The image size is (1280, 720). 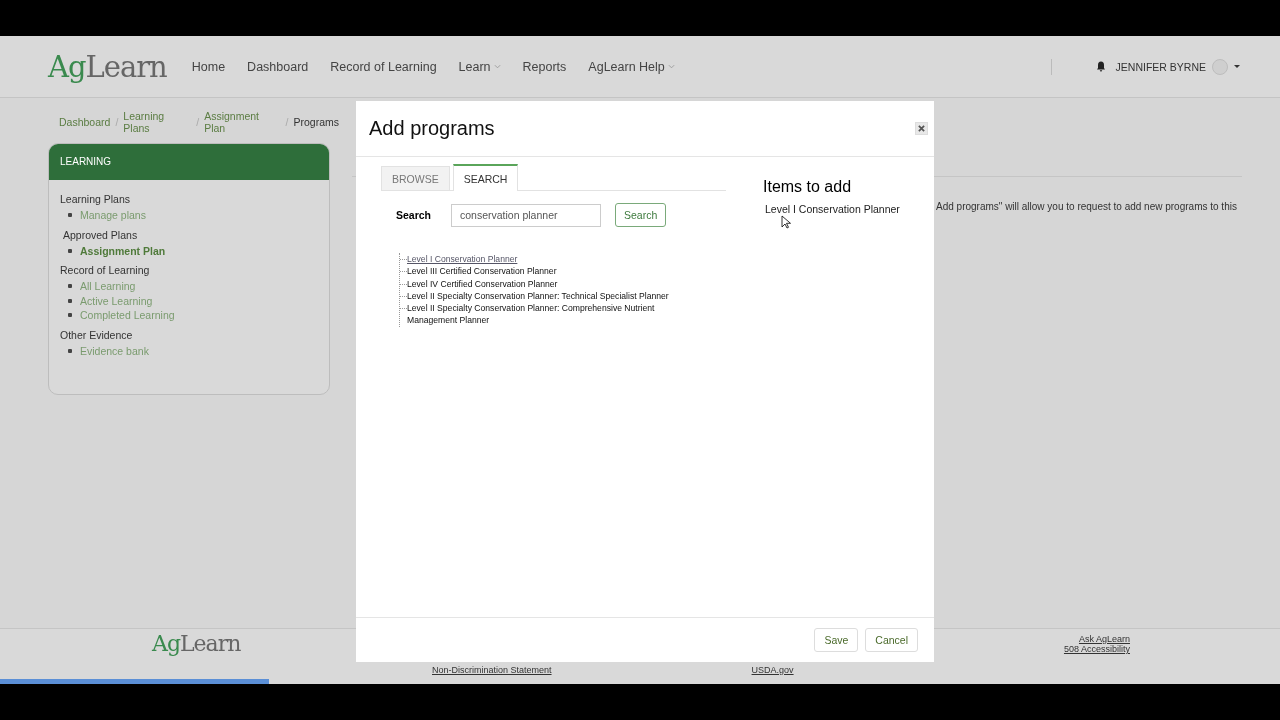 What do you see at coordinates (544, 66) in the screenshot?
I see `nav-link: Reports` at bounding box center [544, 66].